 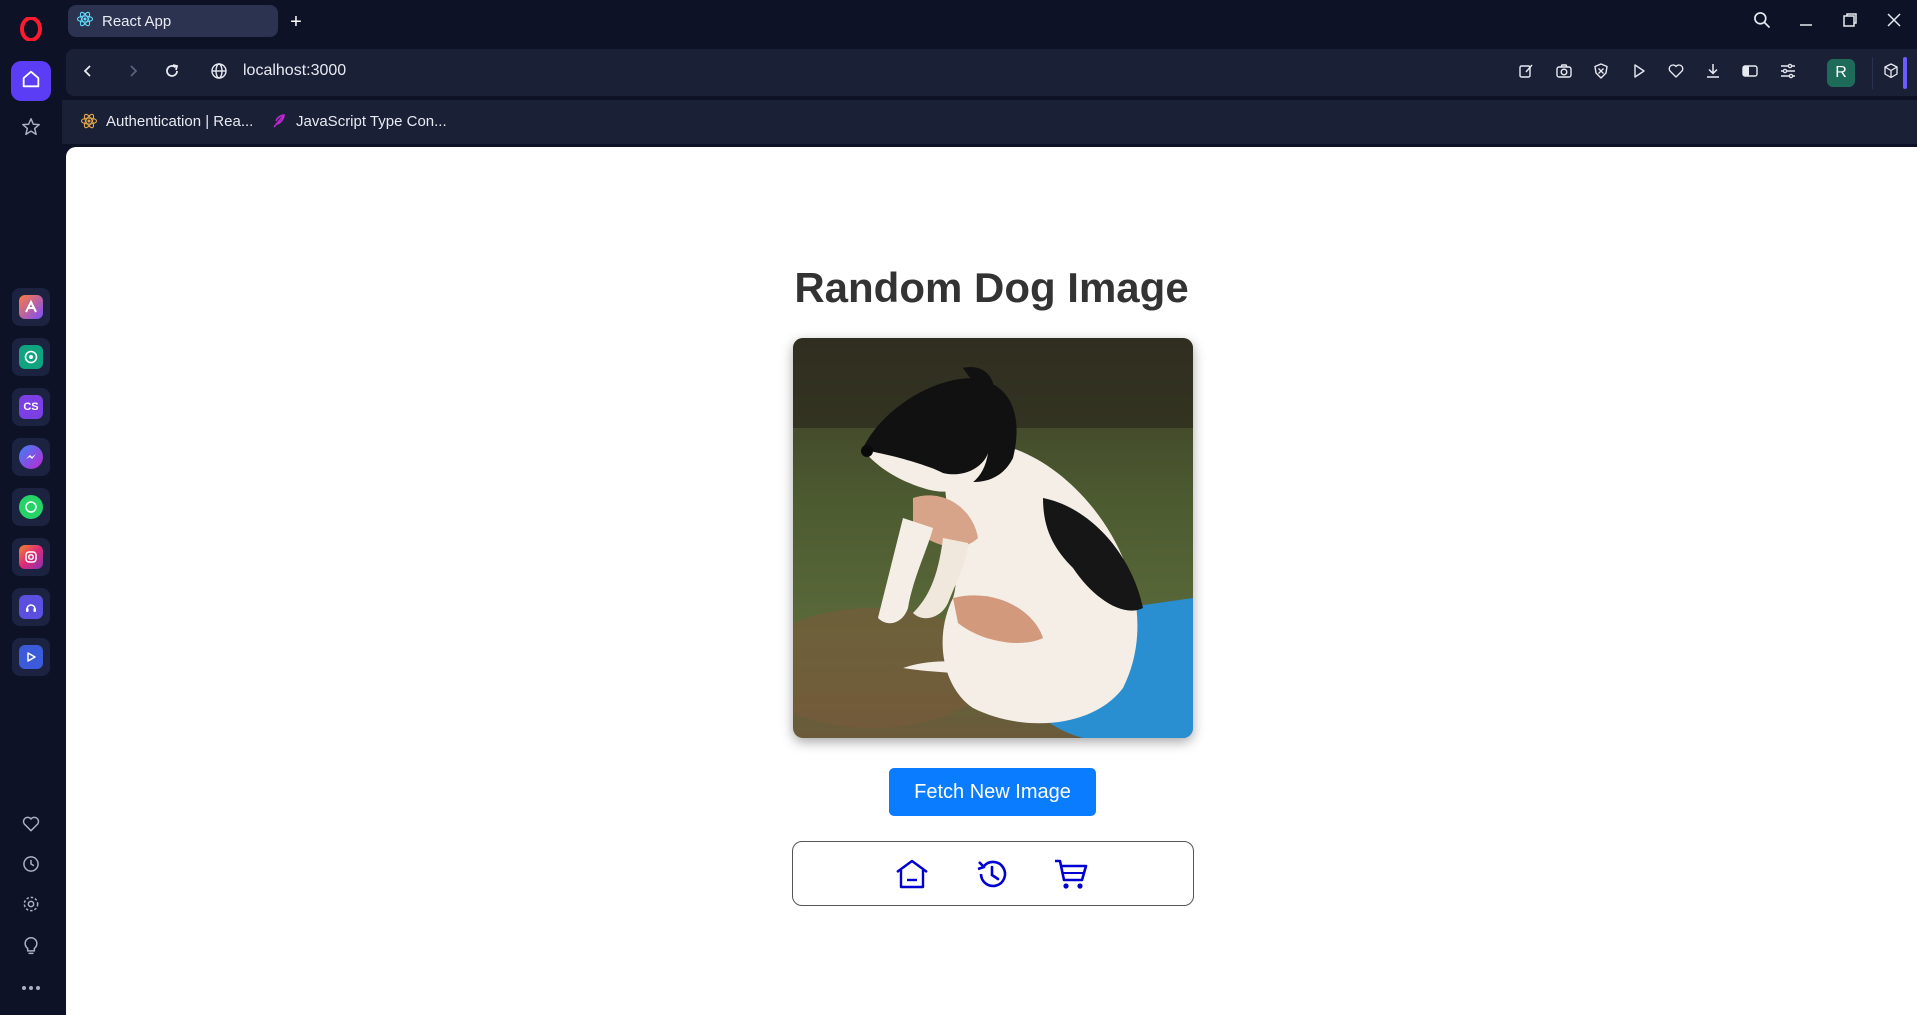 I want to click on sidebar-app-whatsapp, so click(x=31, y=507).